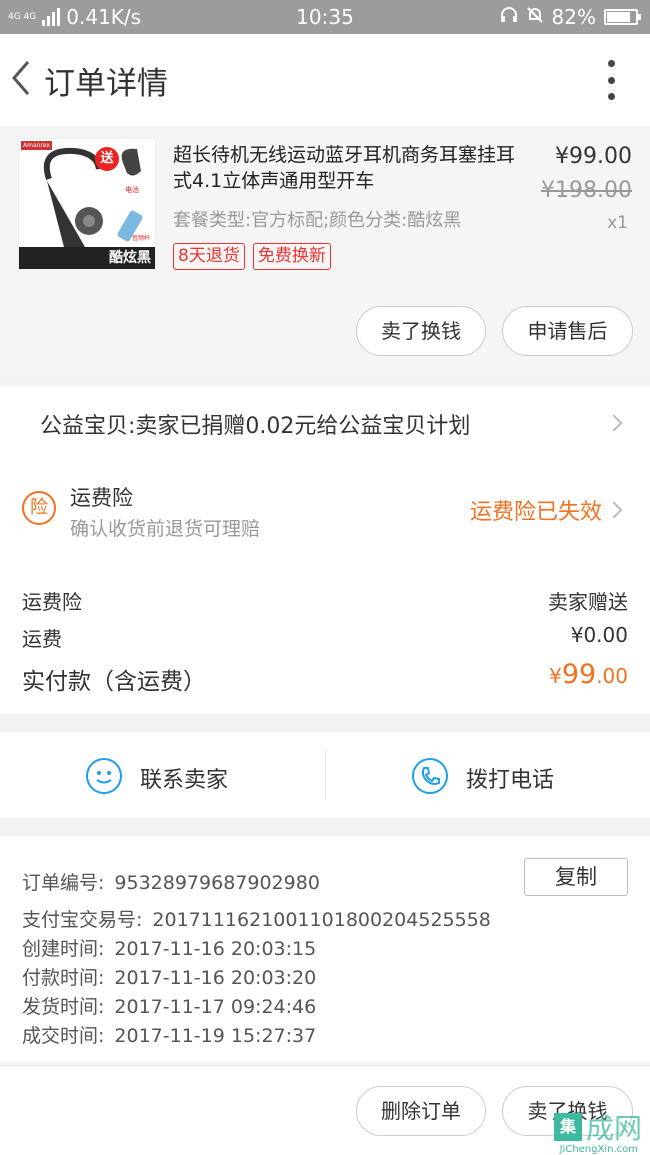  What do you see at coordinates (586, 190) in the screenshot?
I see `original-price: ¥198.00` at bounding box center [586, 190].